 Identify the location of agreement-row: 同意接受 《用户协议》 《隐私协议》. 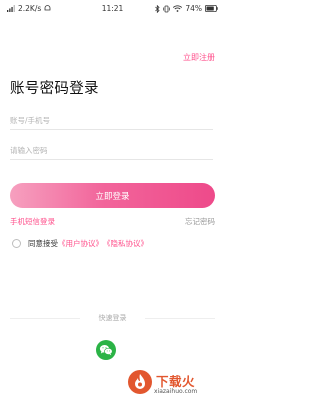
(80, 243).